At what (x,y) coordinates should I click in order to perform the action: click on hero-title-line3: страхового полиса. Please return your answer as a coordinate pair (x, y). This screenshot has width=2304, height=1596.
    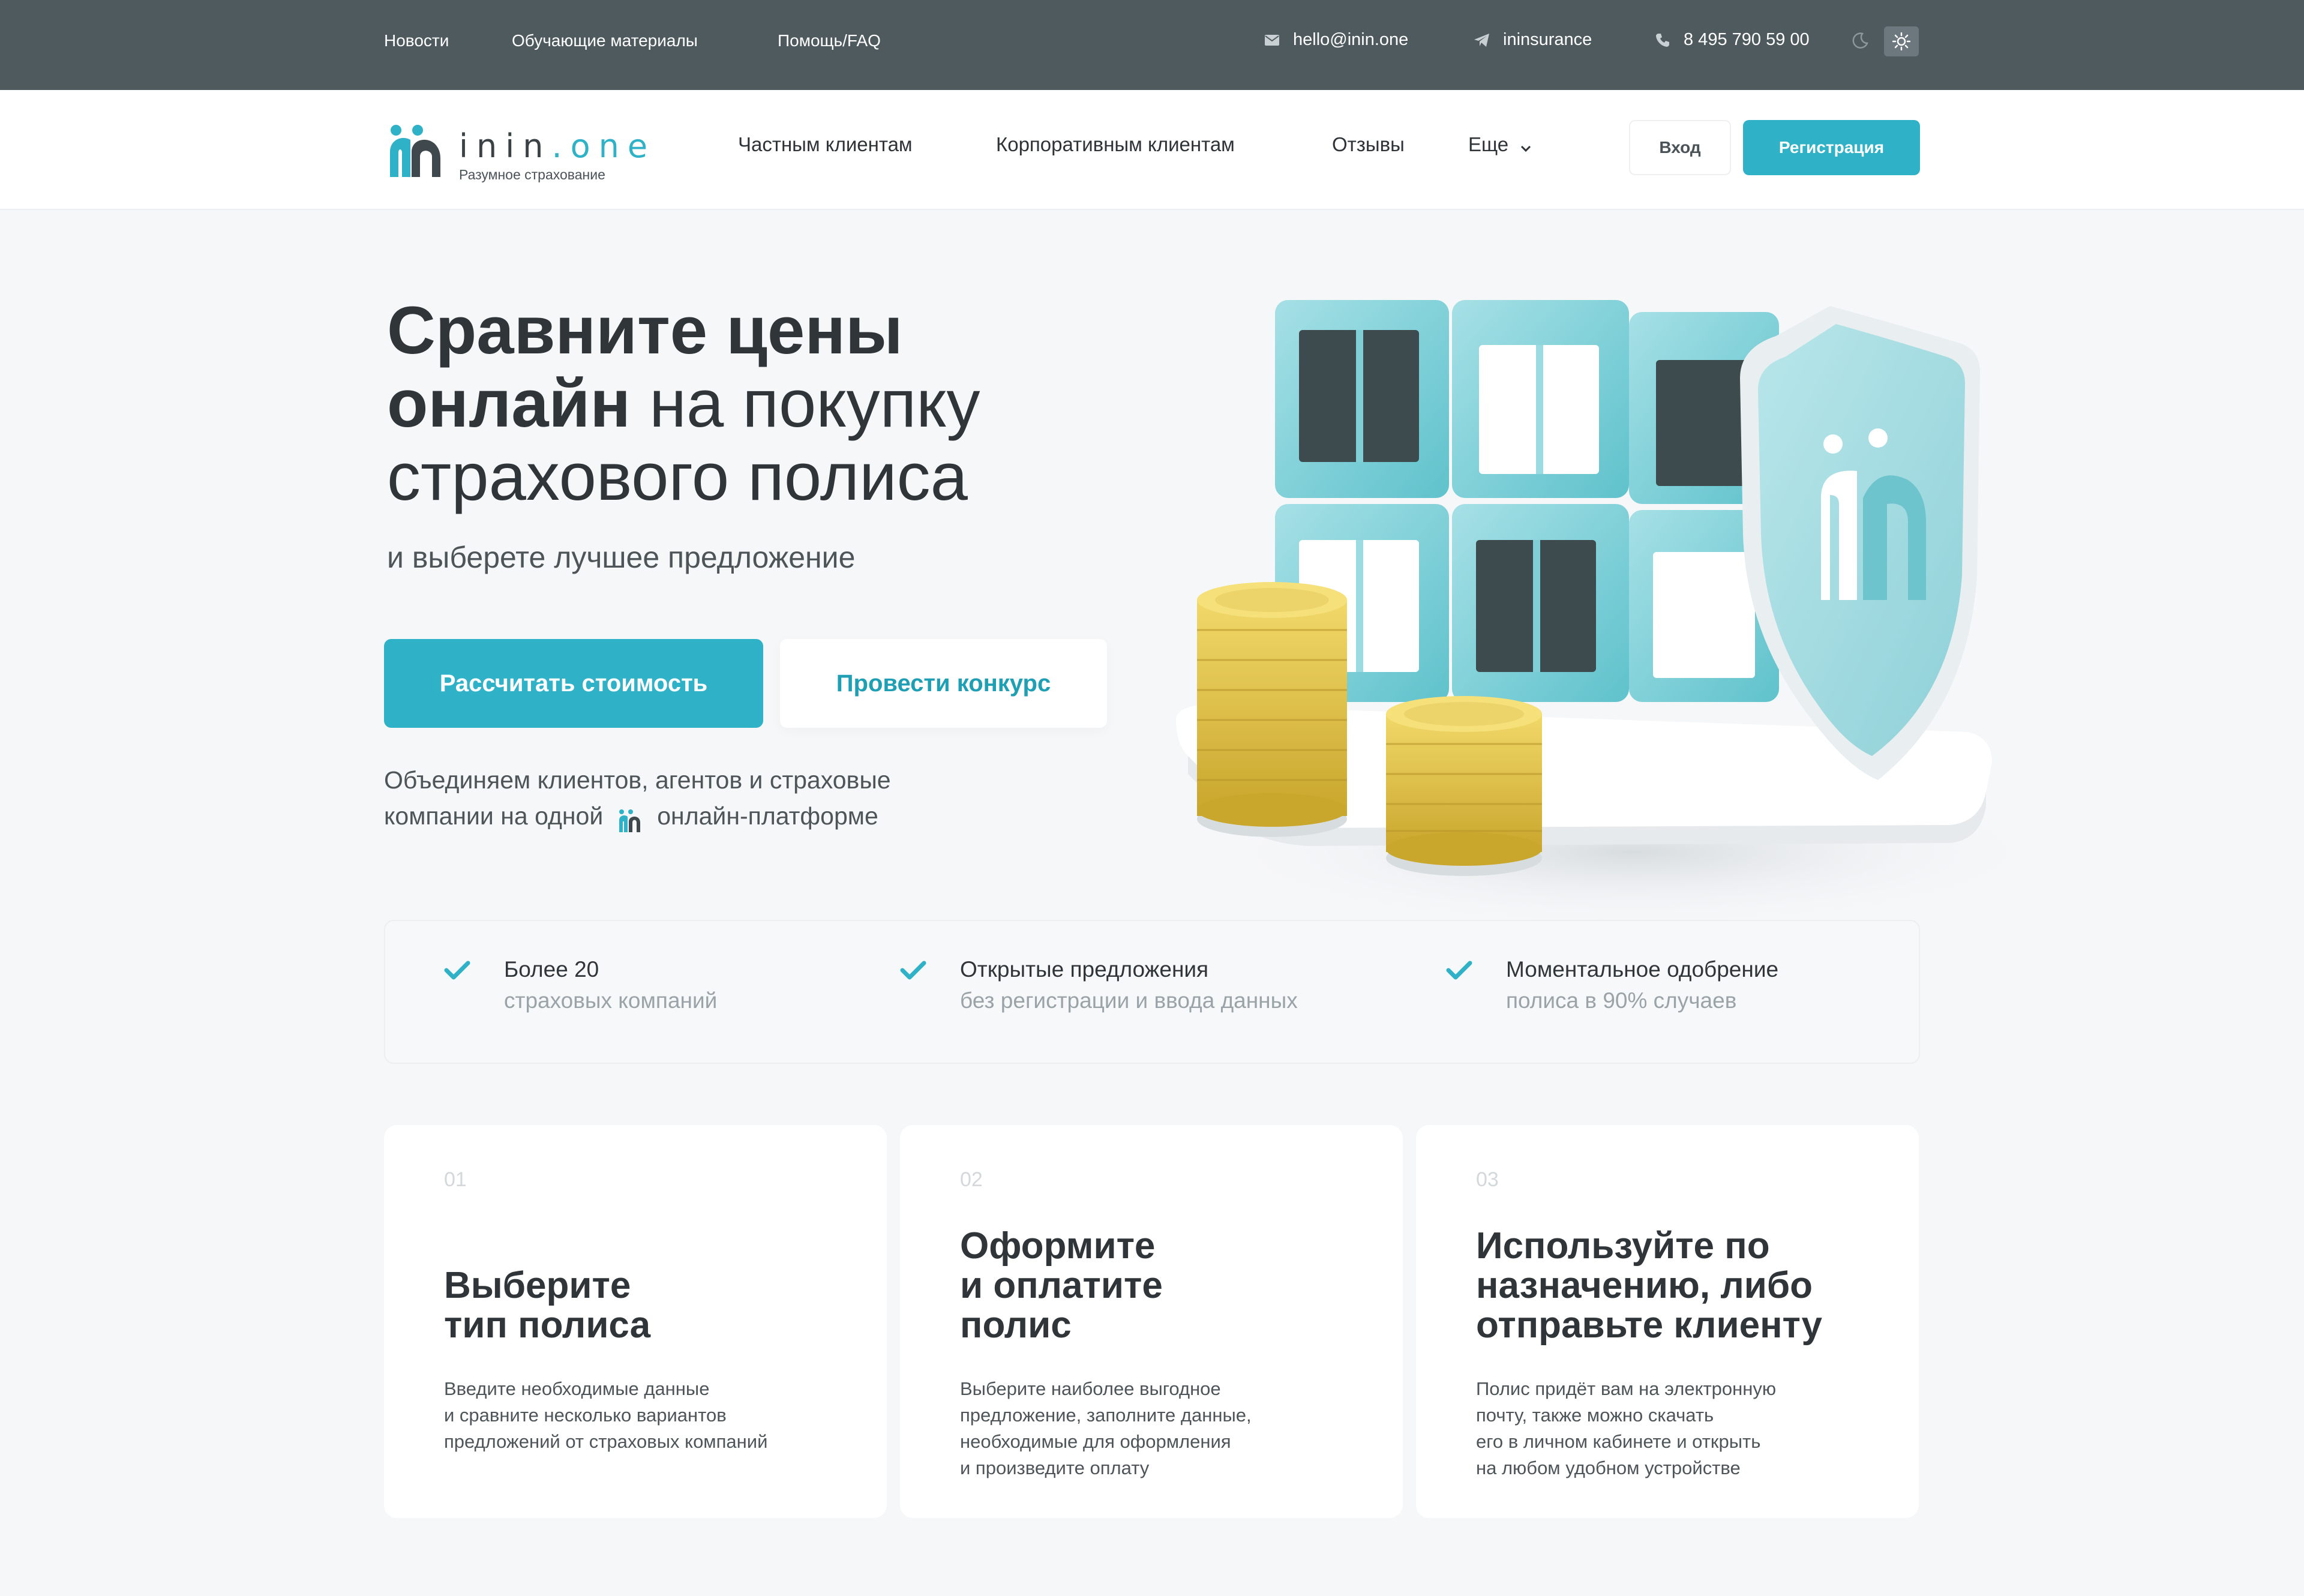
    Looking at the image, I should click on (677, 476).